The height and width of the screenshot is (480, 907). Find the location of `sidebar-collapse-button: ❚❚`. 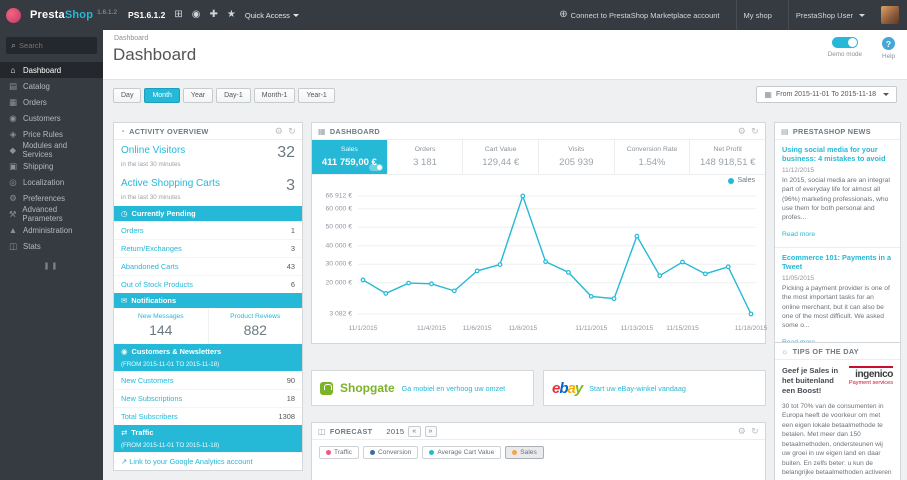

sidebar-collapse-button: ❚❚ is located at coordinates (51, 266).